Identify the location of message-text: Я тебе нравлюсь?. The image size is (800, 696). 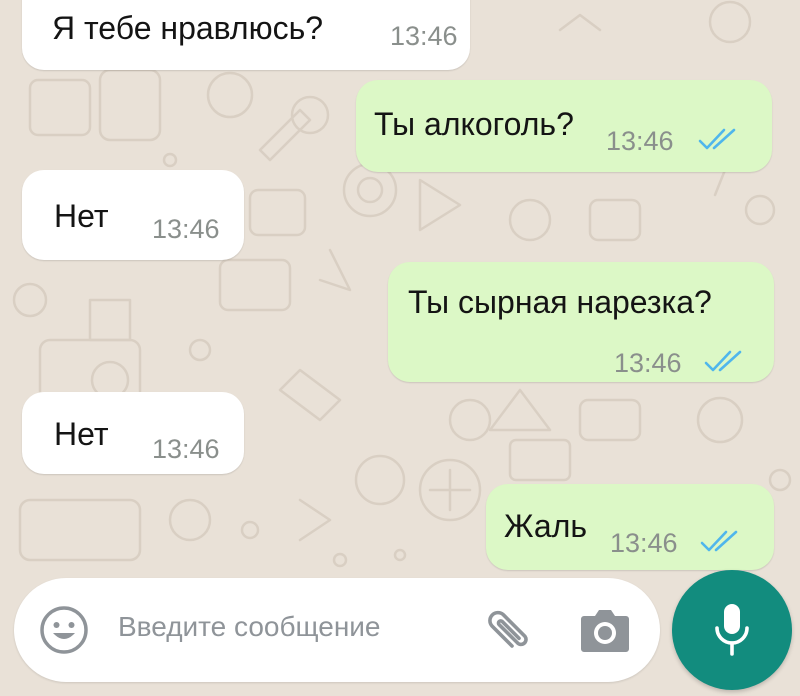
(188, 28).